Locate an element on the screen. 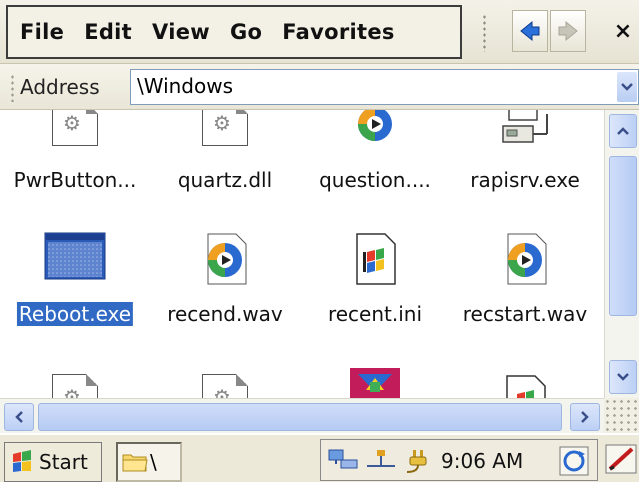  file-label: recstart.wav is located at coordinates (525, 314).